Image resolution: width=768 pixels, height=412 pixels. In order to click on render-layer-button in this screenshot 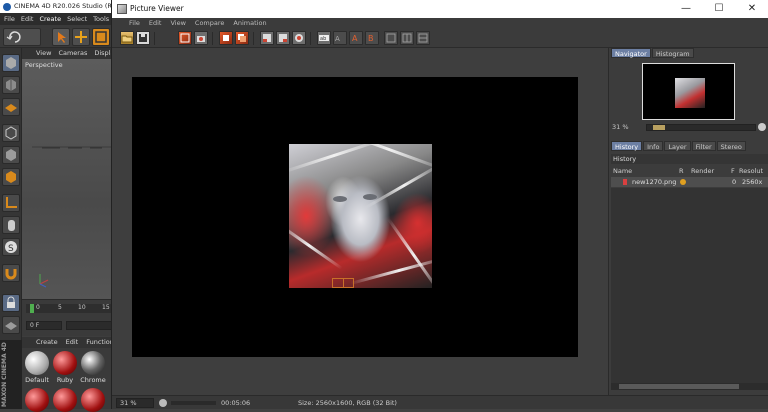, I will do `click(242, 38)`.